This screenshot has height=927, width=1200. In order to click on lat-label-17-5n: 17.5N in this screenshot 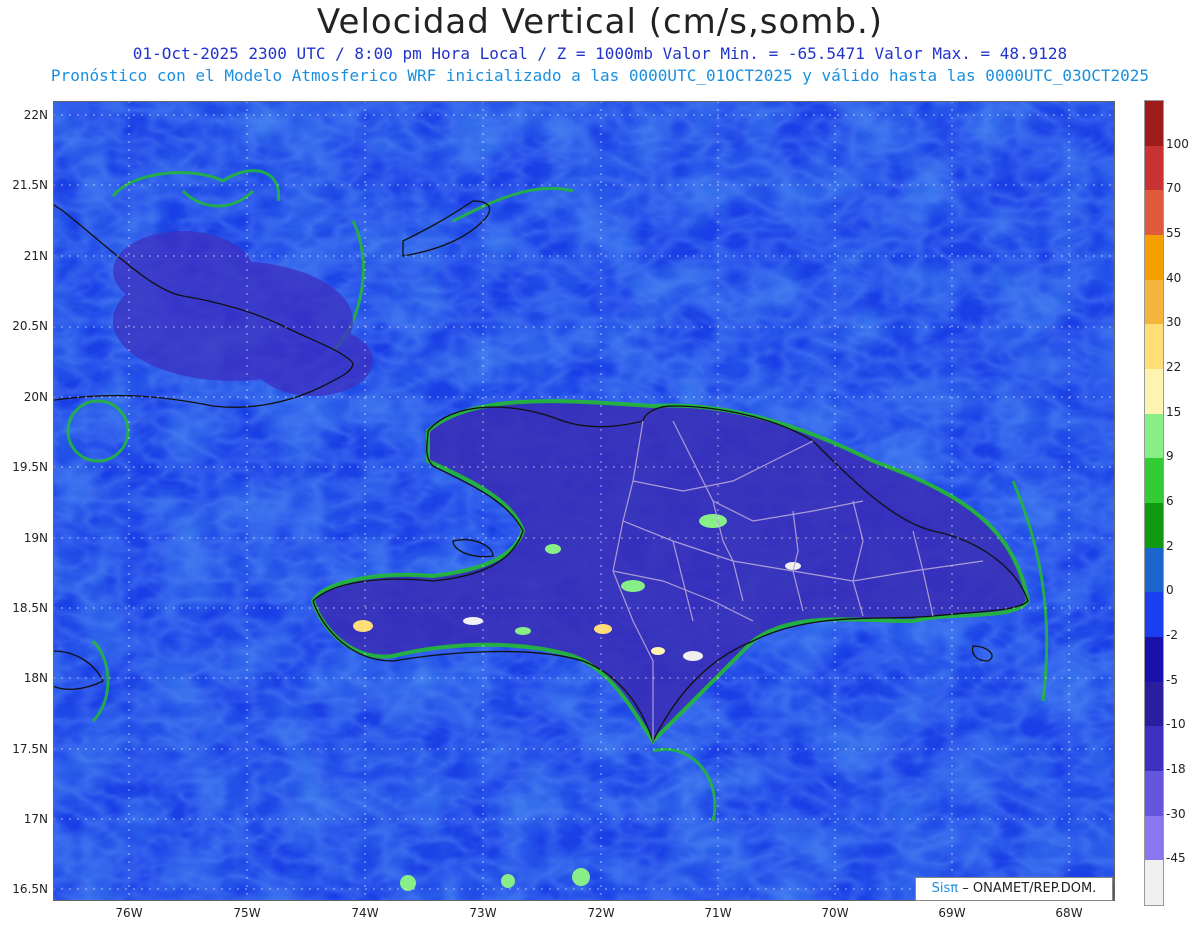, I will do `click(30, 749)`.